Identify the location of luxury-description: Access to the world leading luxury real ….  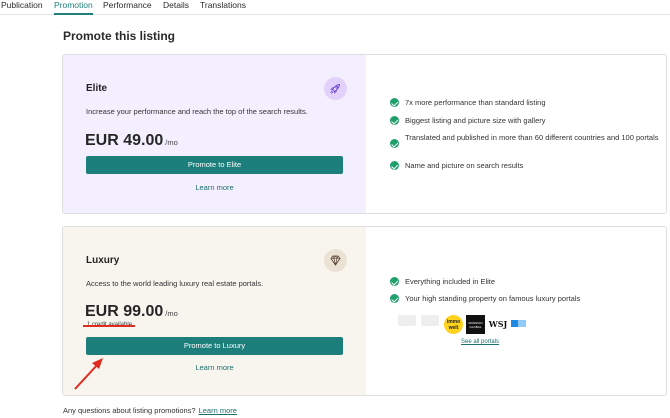
(175, 283).